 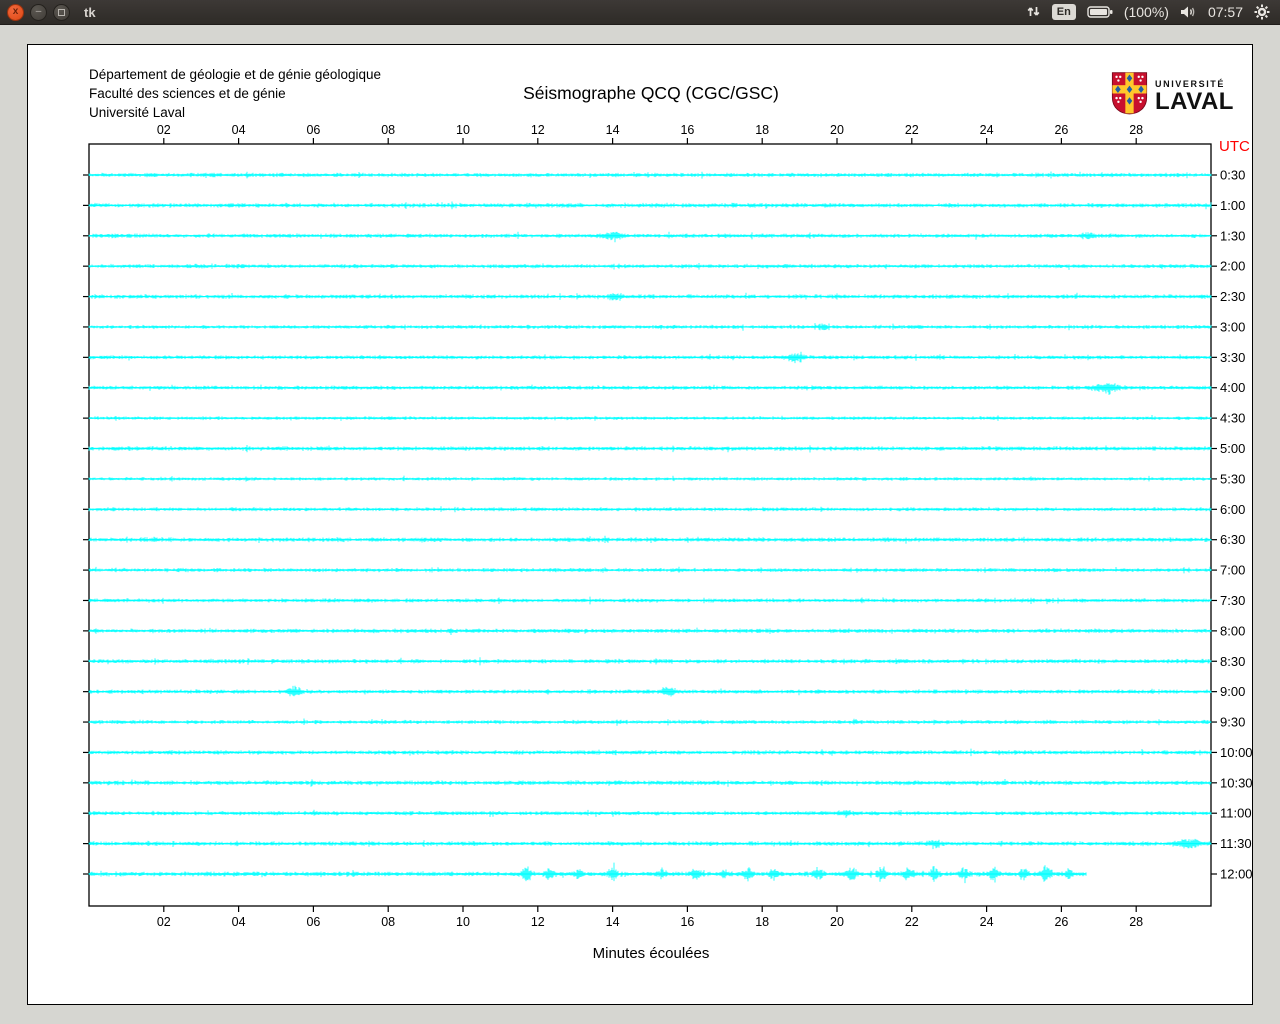 What do you see at coordinates (15, 12) in the screenshot?
I see `close-icon: x` at bounding box center [15, 12].